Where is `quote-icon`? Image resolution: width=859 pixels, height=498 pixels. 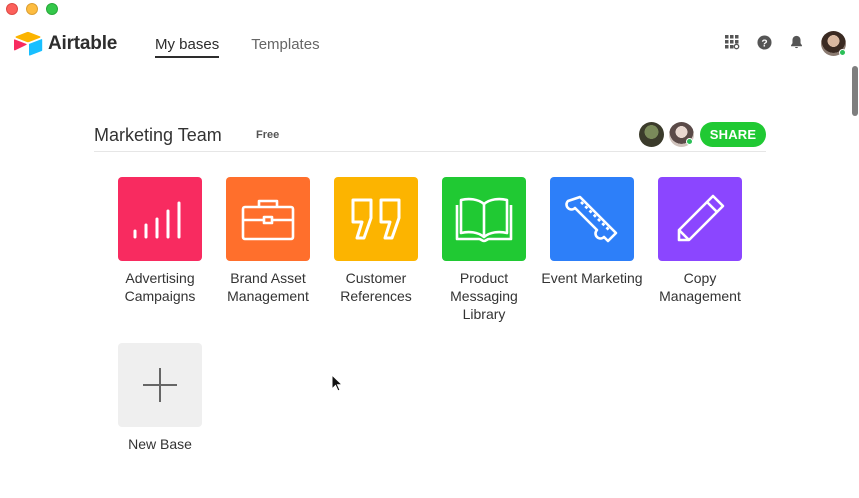
quote-icon is located at coordinates (376, 219).